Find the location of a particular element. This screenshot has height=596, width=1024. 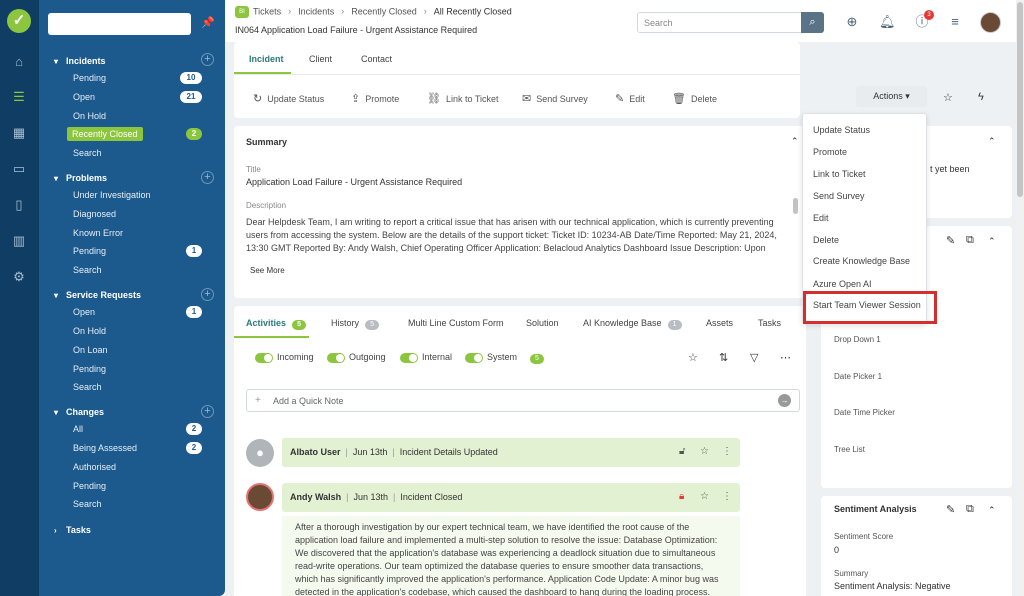

add-problem-icon: + is located at coordinates (207, 177).